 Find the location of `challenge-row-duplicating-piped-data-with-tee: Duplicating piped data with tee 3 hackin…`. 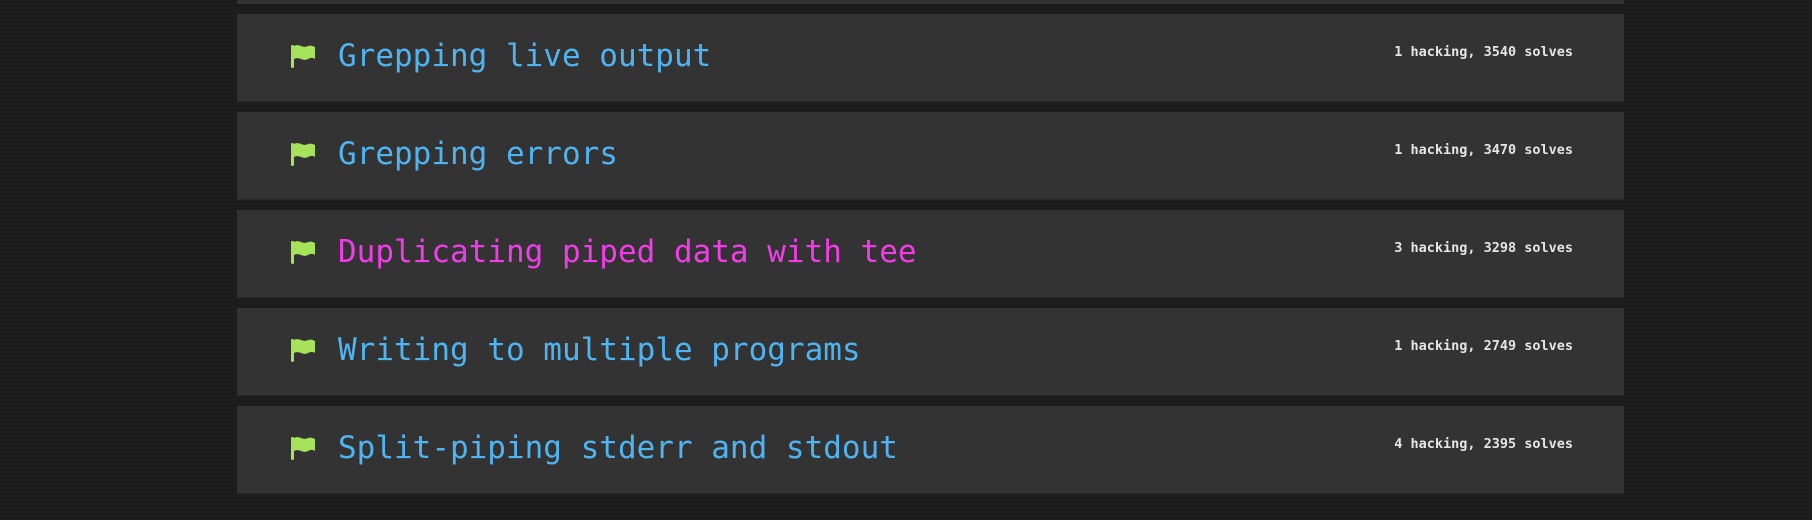

challenge-row-duplicating-piped-data-with-tee: Duplicating piped data with tee 3 hackin… is located at coordinates (930, 254).